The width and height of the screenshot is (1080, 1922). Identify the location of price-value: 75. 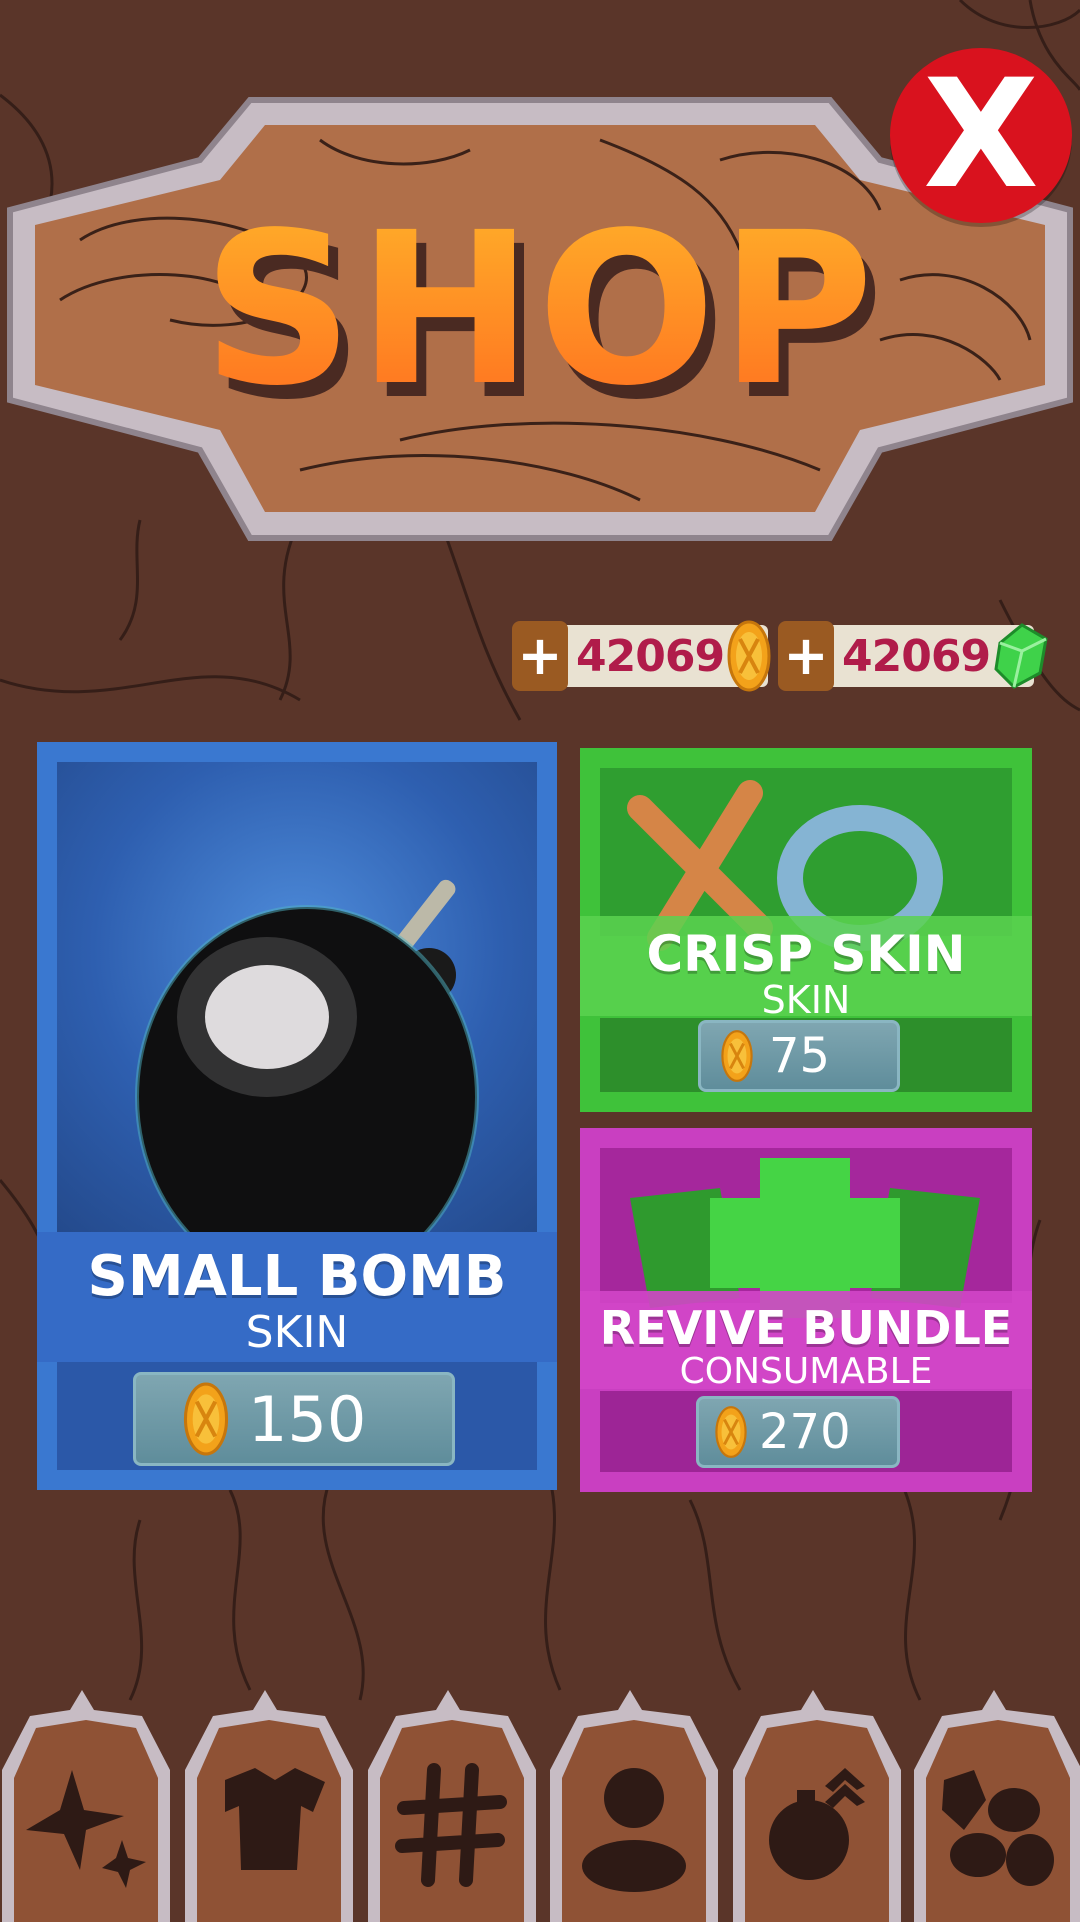
(800, 1056).